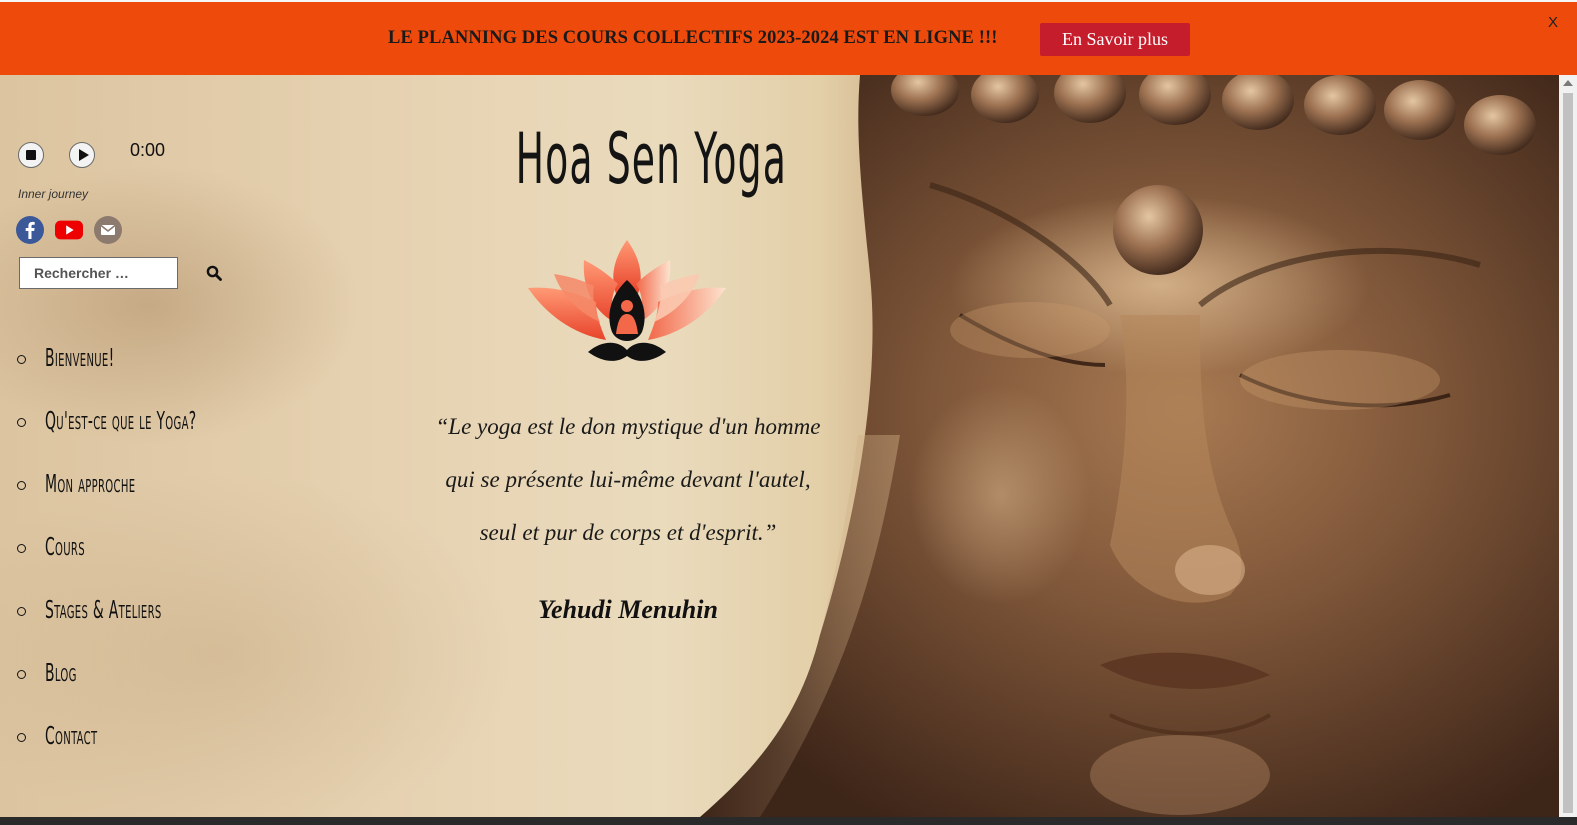 The image size is (1577, 825). What do you see at coordinates (628, 426) in the screenshot?
I see `quote-line: “Le yoga est le don mystique d'un homme` at bounding box center [628, 426].